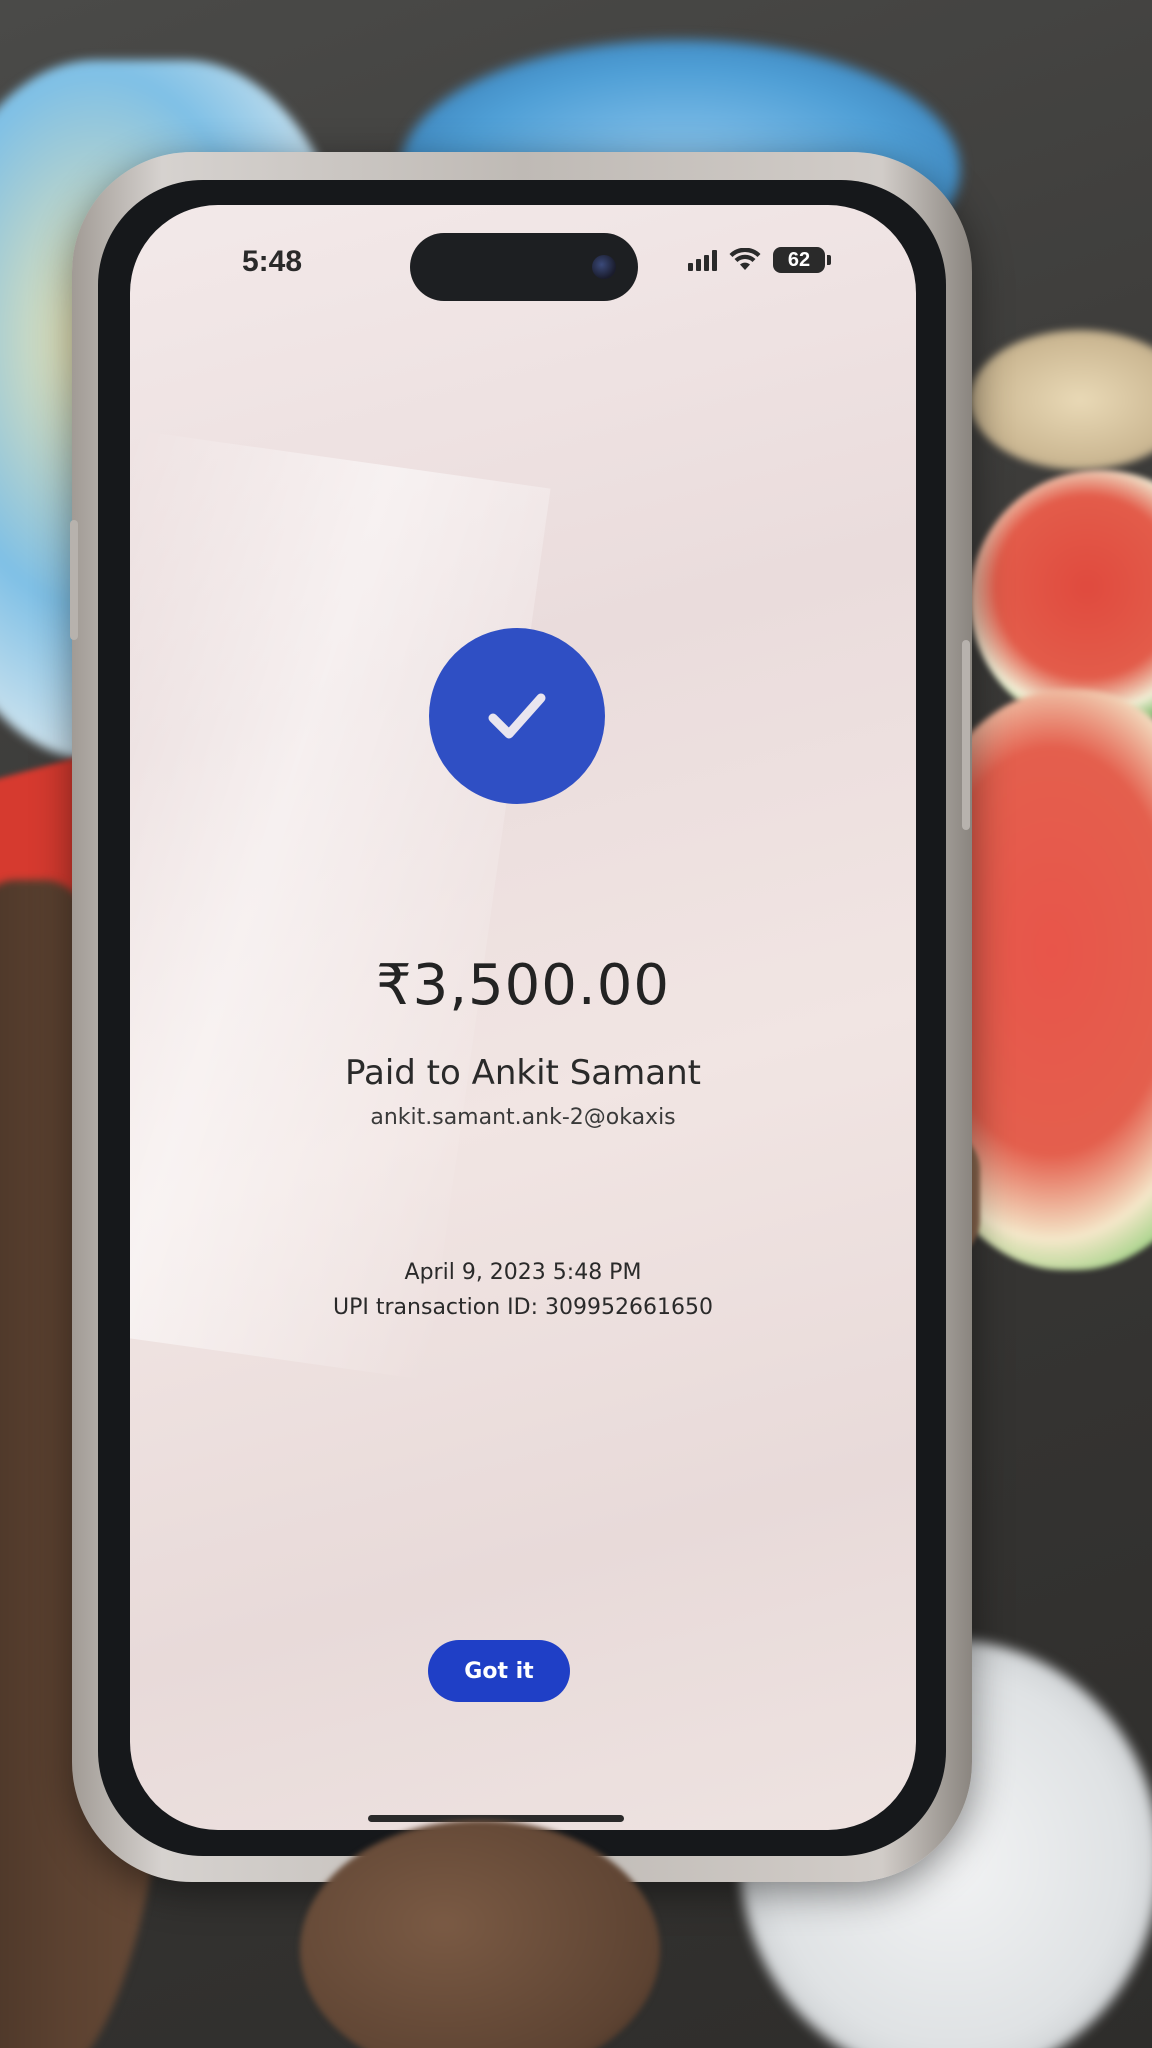 The width and height of the screenshot is (1152, 2048). Describe the element at coordinates (523, 1117) in the screenshot. I see `payee-upi-id: ankit.samant.ank-2@okaxis` at that location.